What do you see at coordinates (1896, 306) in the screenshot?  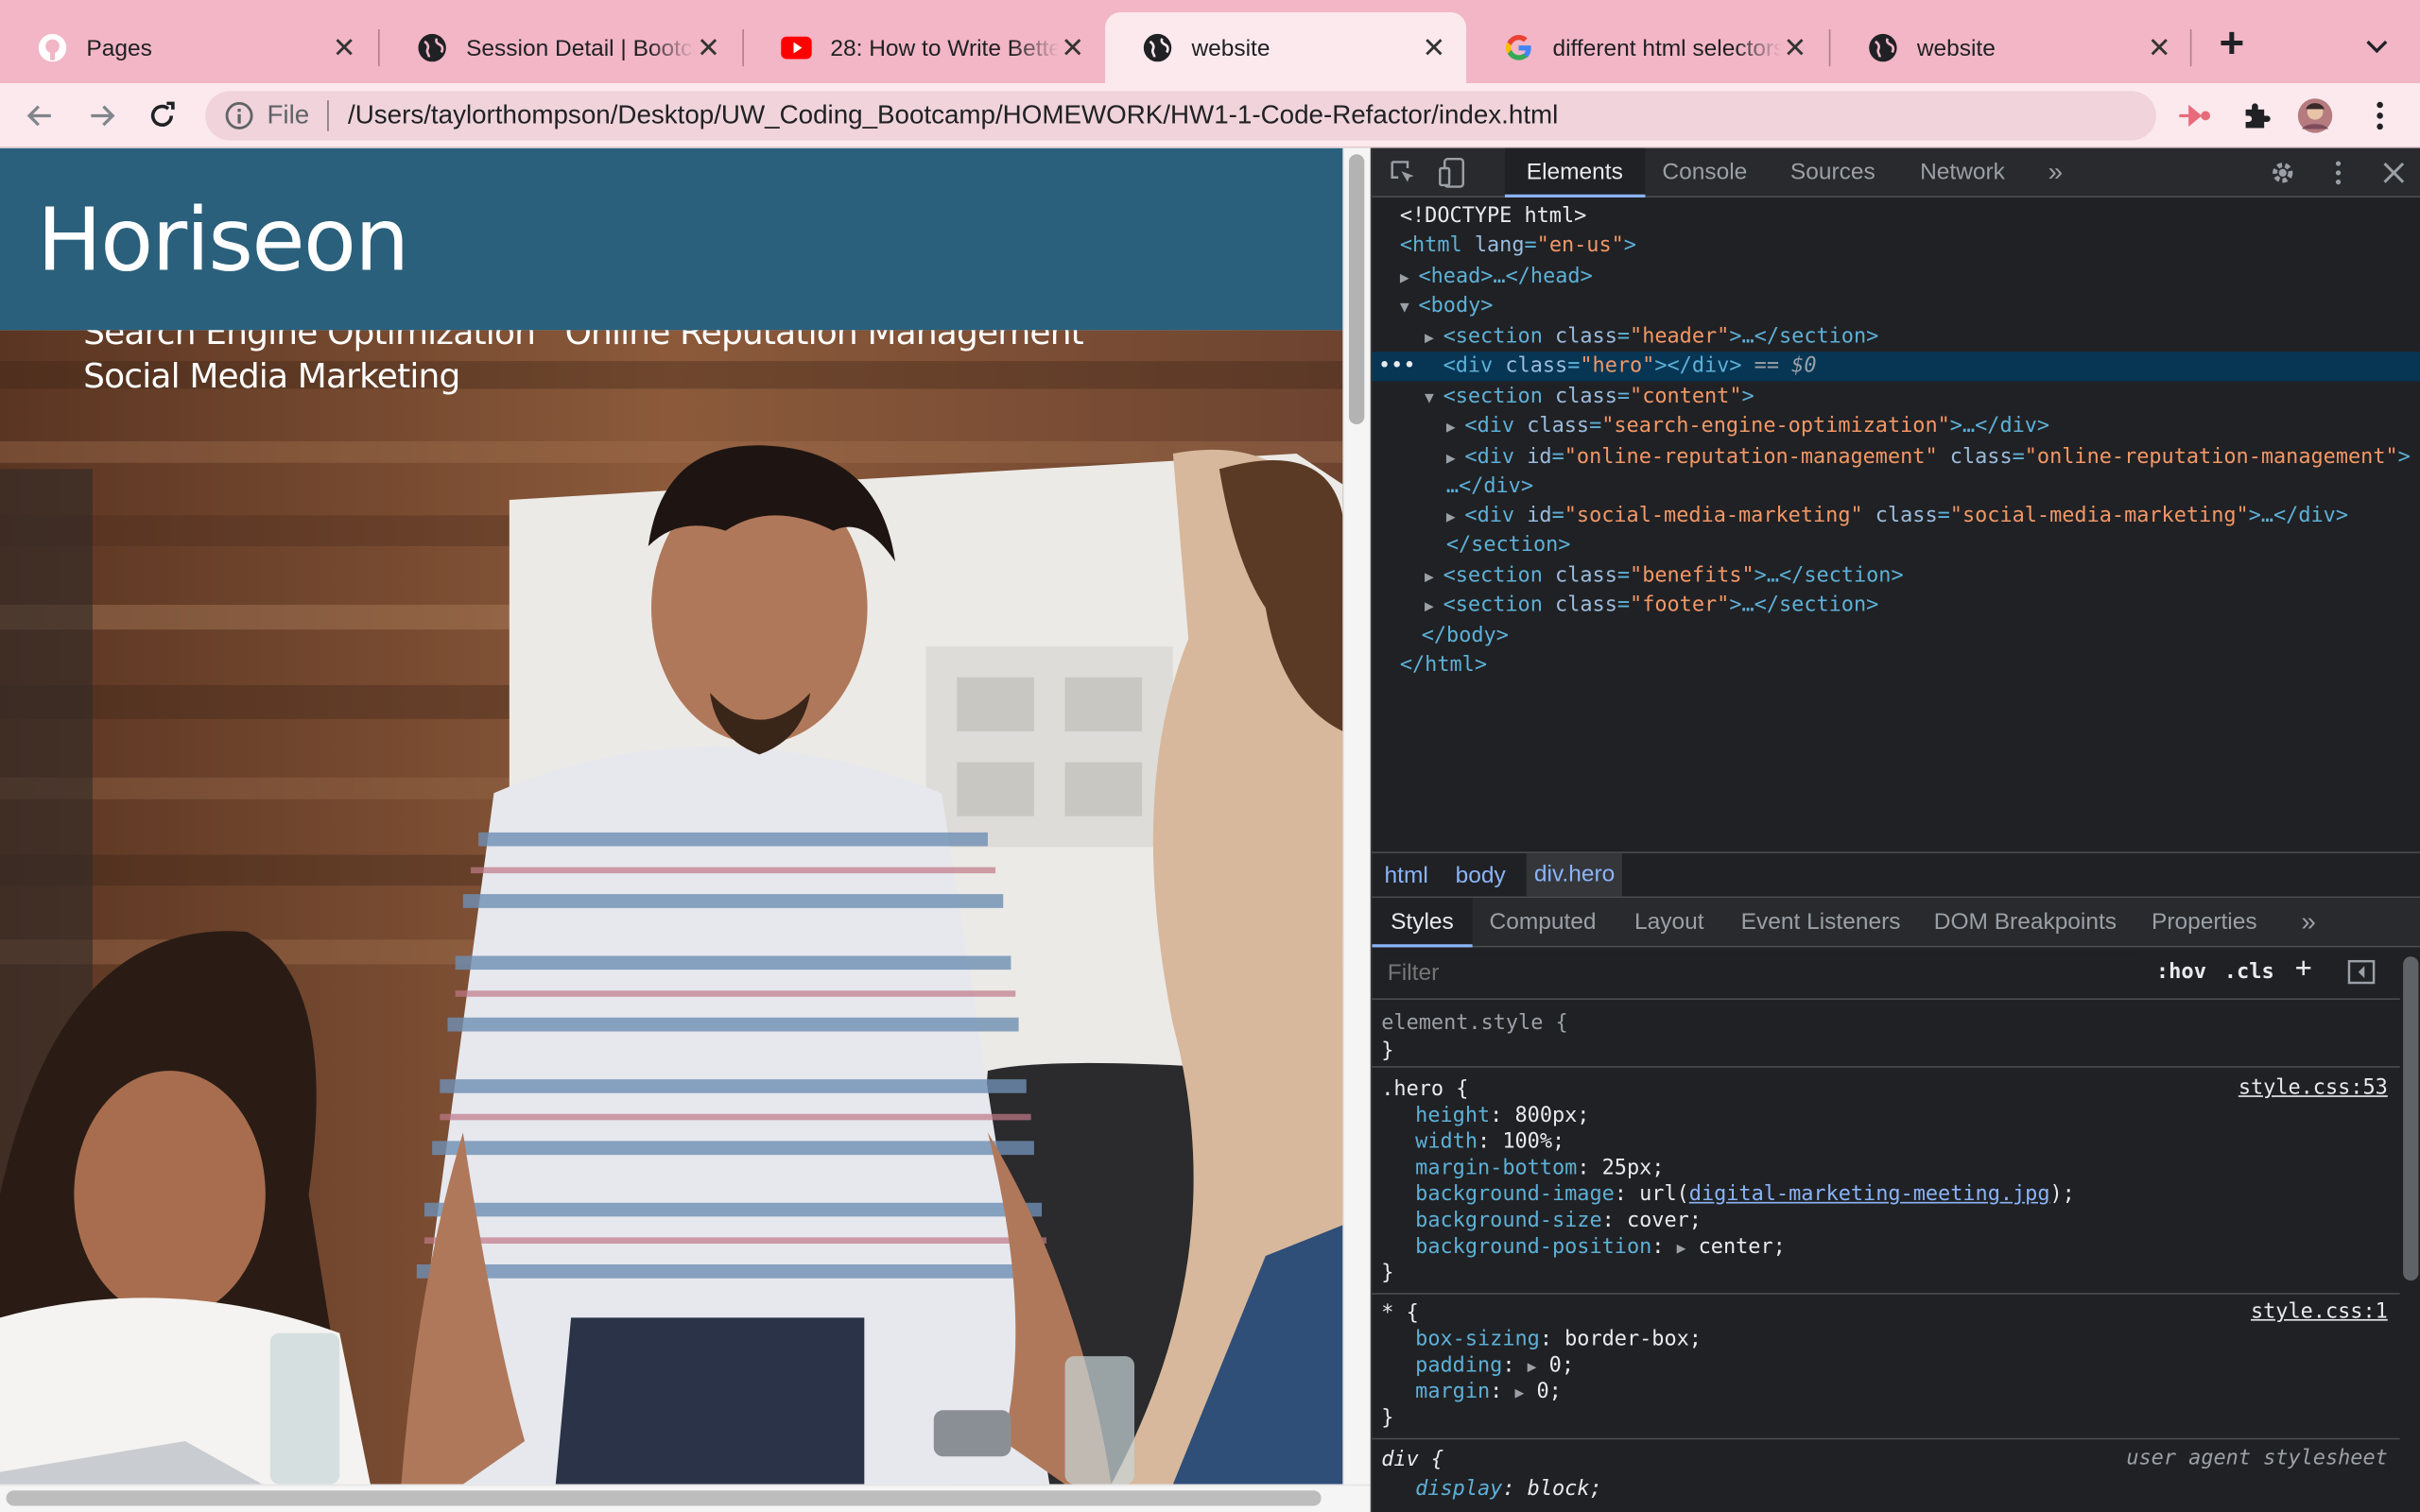 I see `dom-line-body: ▼ <body>` at bounding box center [1896, 306].